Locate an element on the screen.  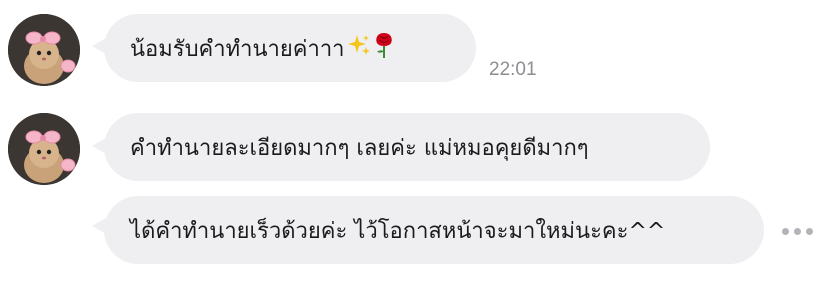
sparkles-icon is located at coordinates (359, 48).